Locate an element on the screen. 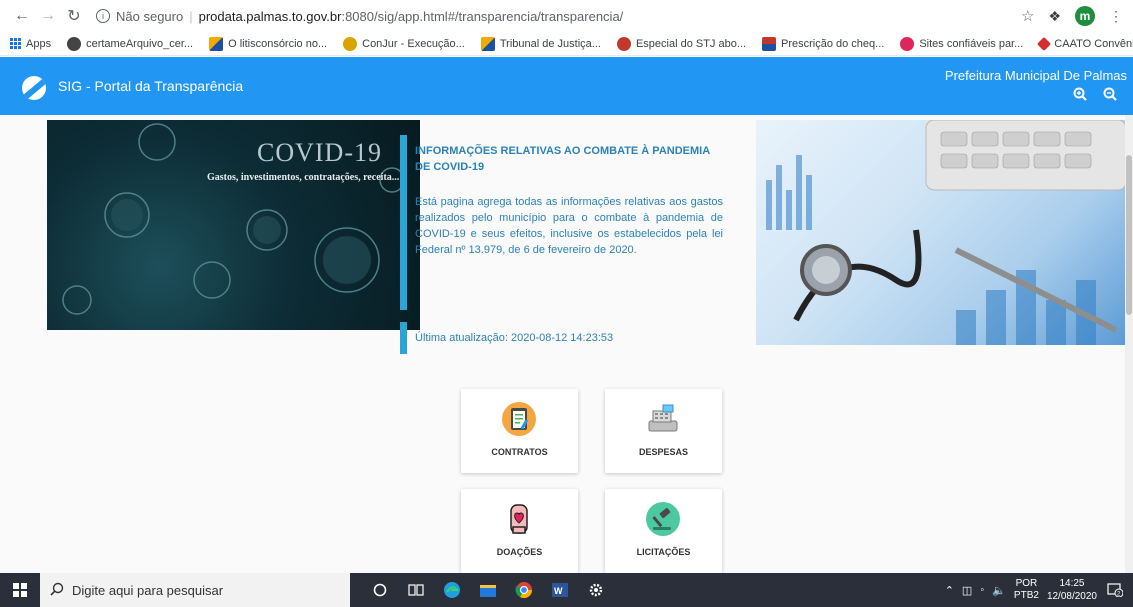 This screenshot has height=607, width=1133. medical-finance-image is located at coordinates (941, 232).